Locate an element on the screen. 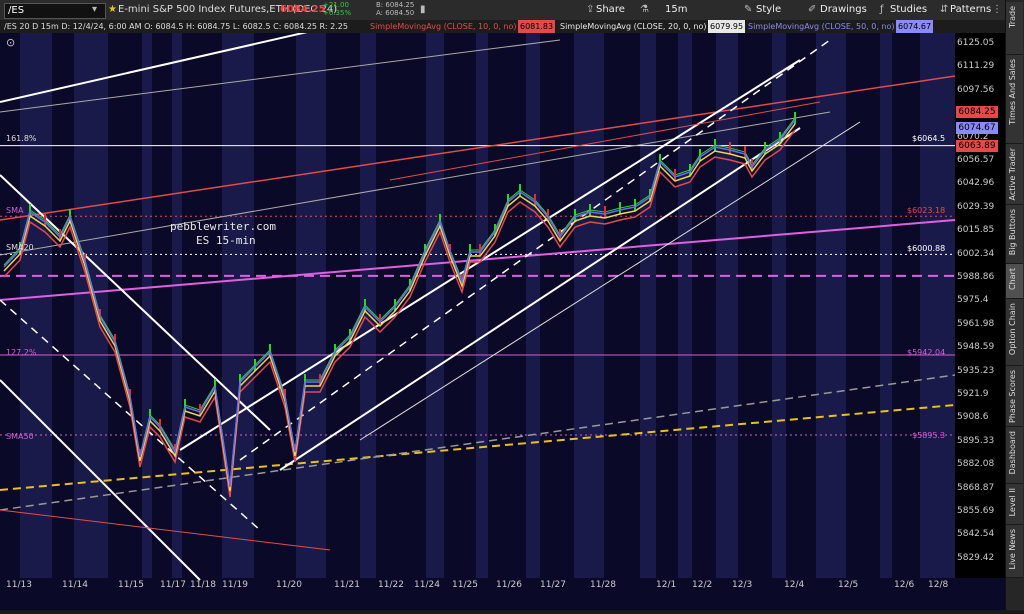  sma-left-label: SMA is located at coordinates (15, 210).